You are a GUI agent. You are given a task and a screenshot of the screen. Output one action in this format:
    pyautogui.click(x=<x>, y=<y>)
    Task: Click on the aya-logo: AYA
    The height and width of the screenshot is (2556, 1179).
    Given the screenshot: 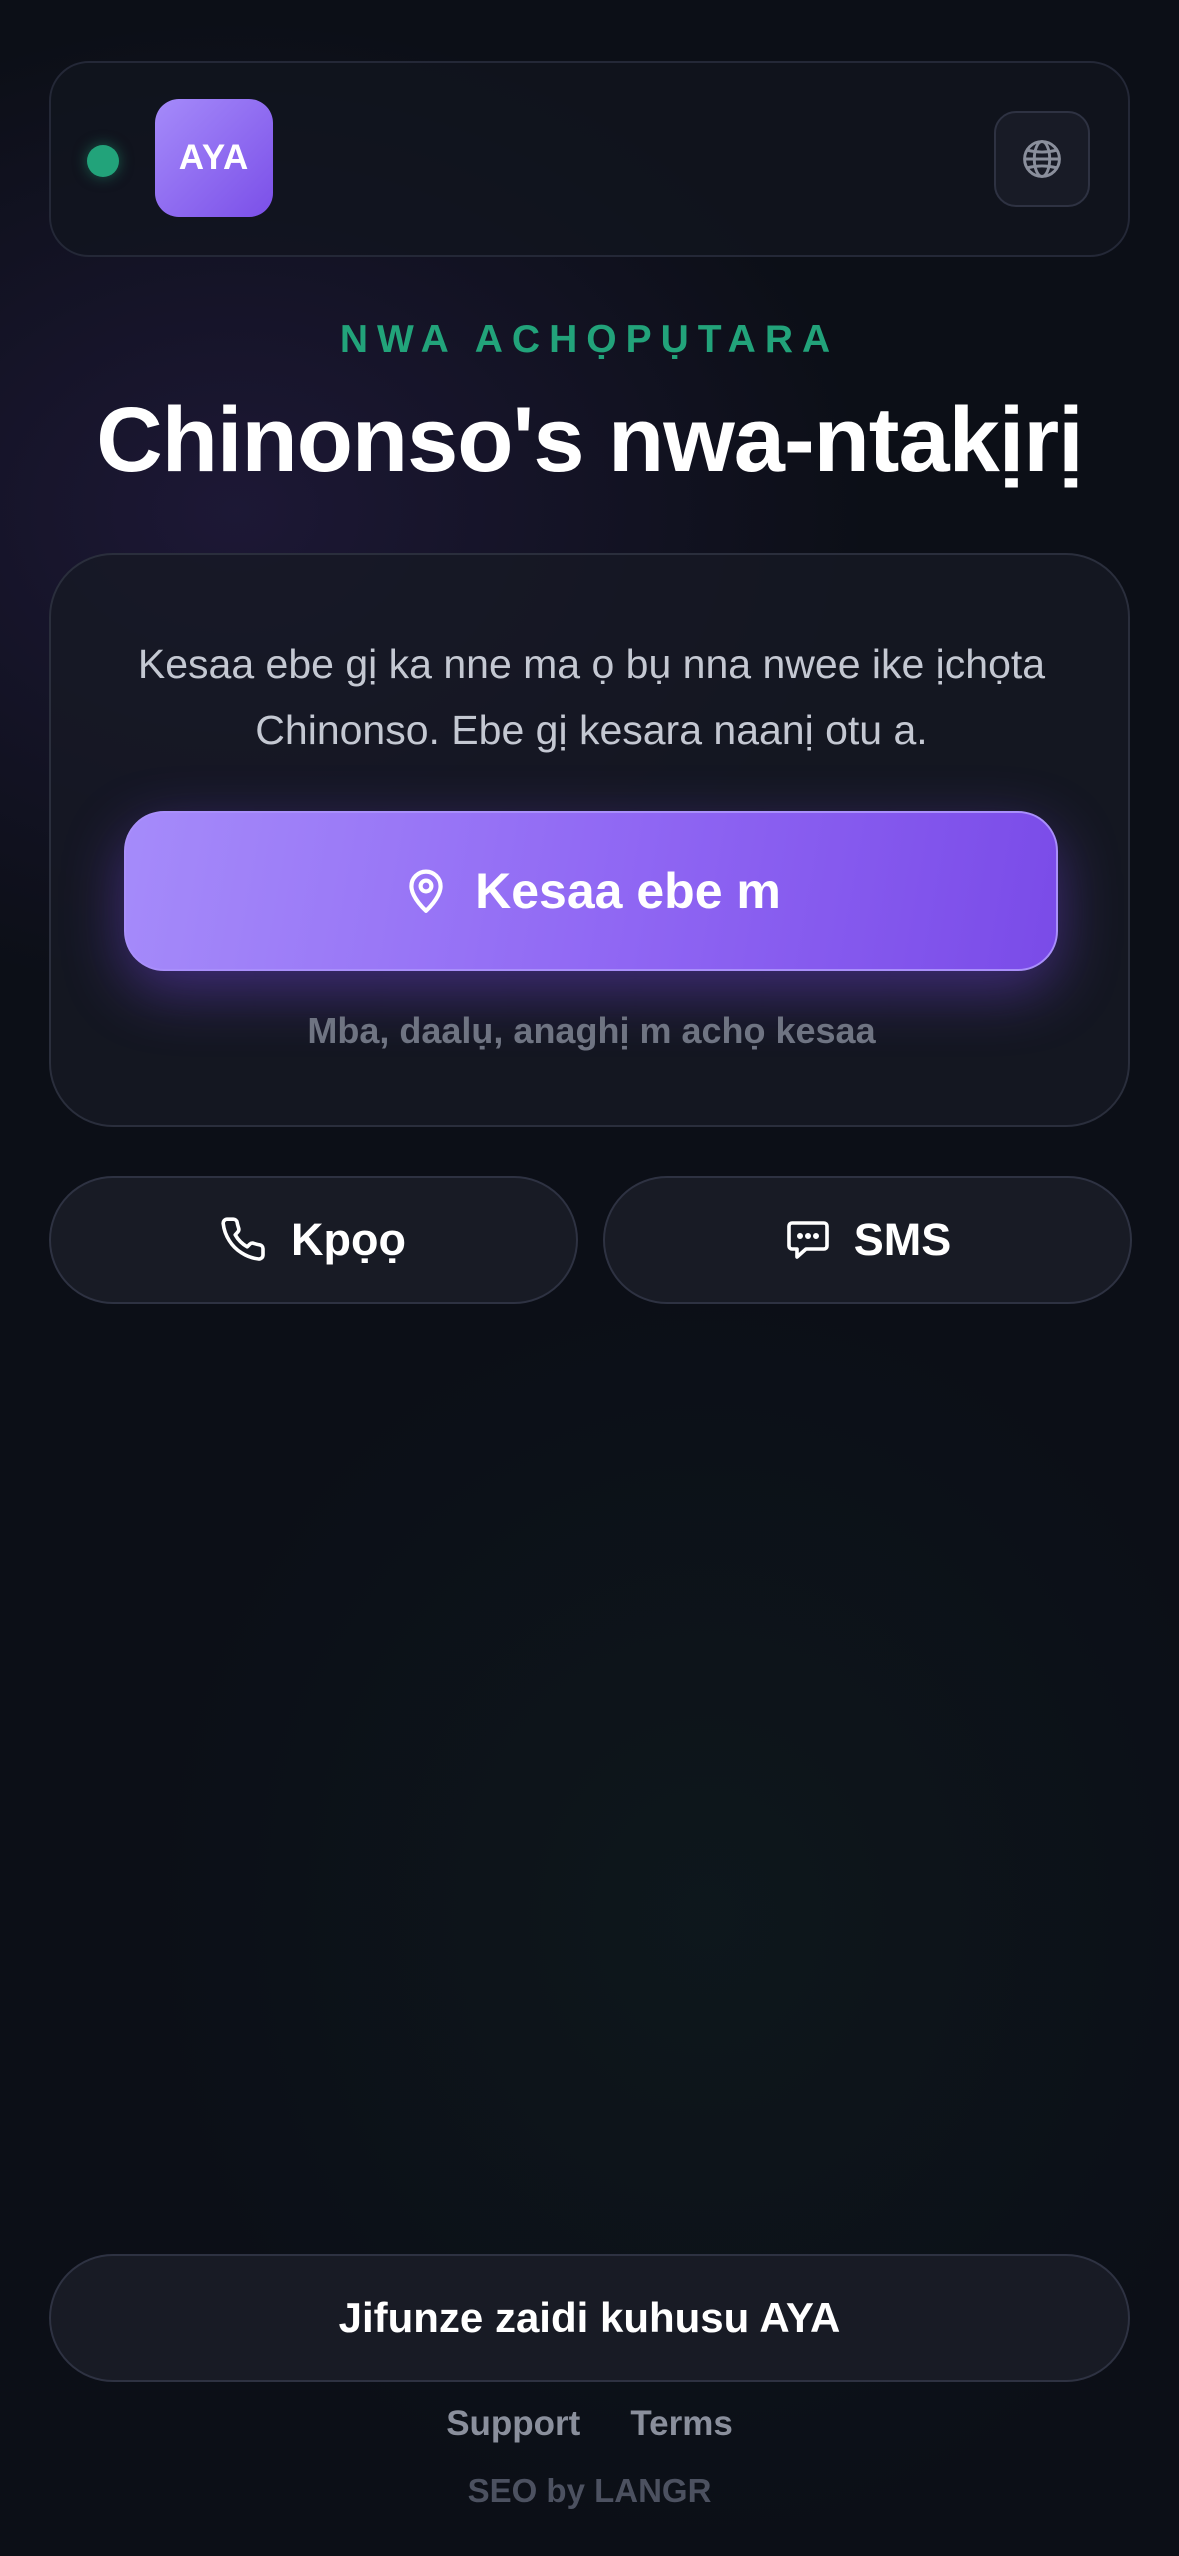 What is the action you would take?
    pyautogui.click(x=214, y=158)
    